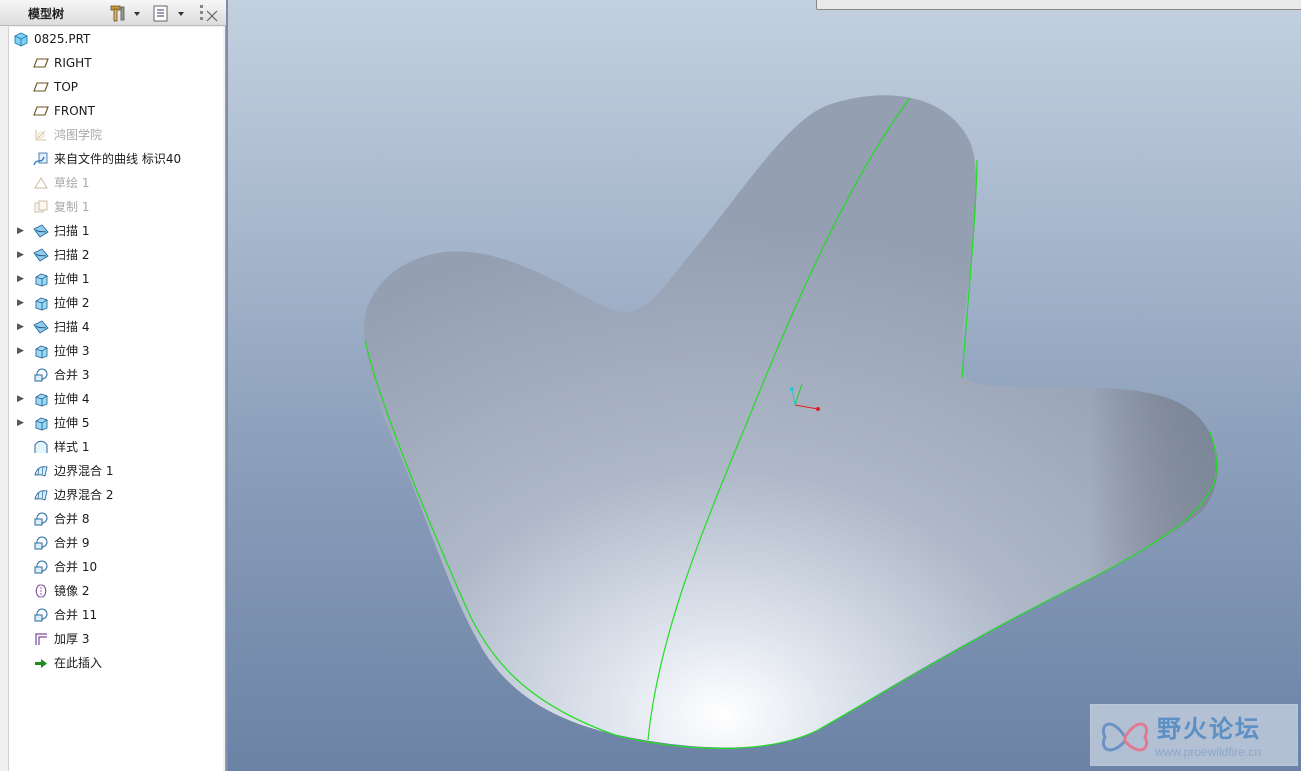 The image size is (1301, 771). I want to click on tree-node: 合并 8, so click(116, 519).